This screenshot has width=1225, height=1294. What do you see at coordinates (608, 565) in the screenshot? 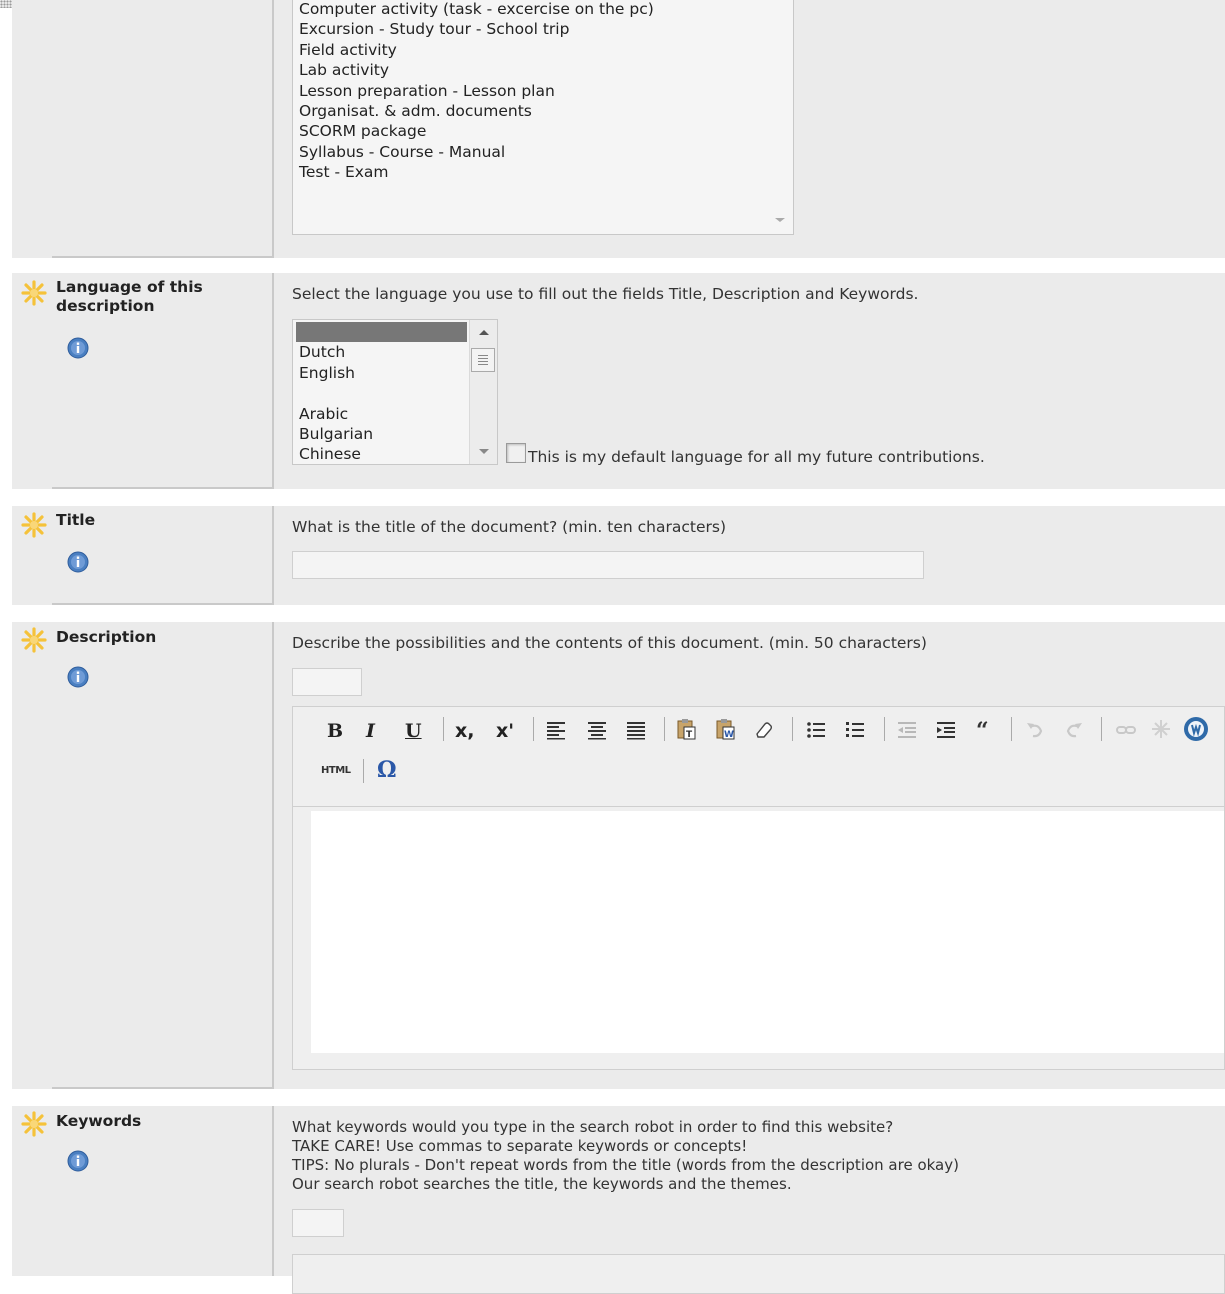
I see `title-input` at bounding box center [608, 565].